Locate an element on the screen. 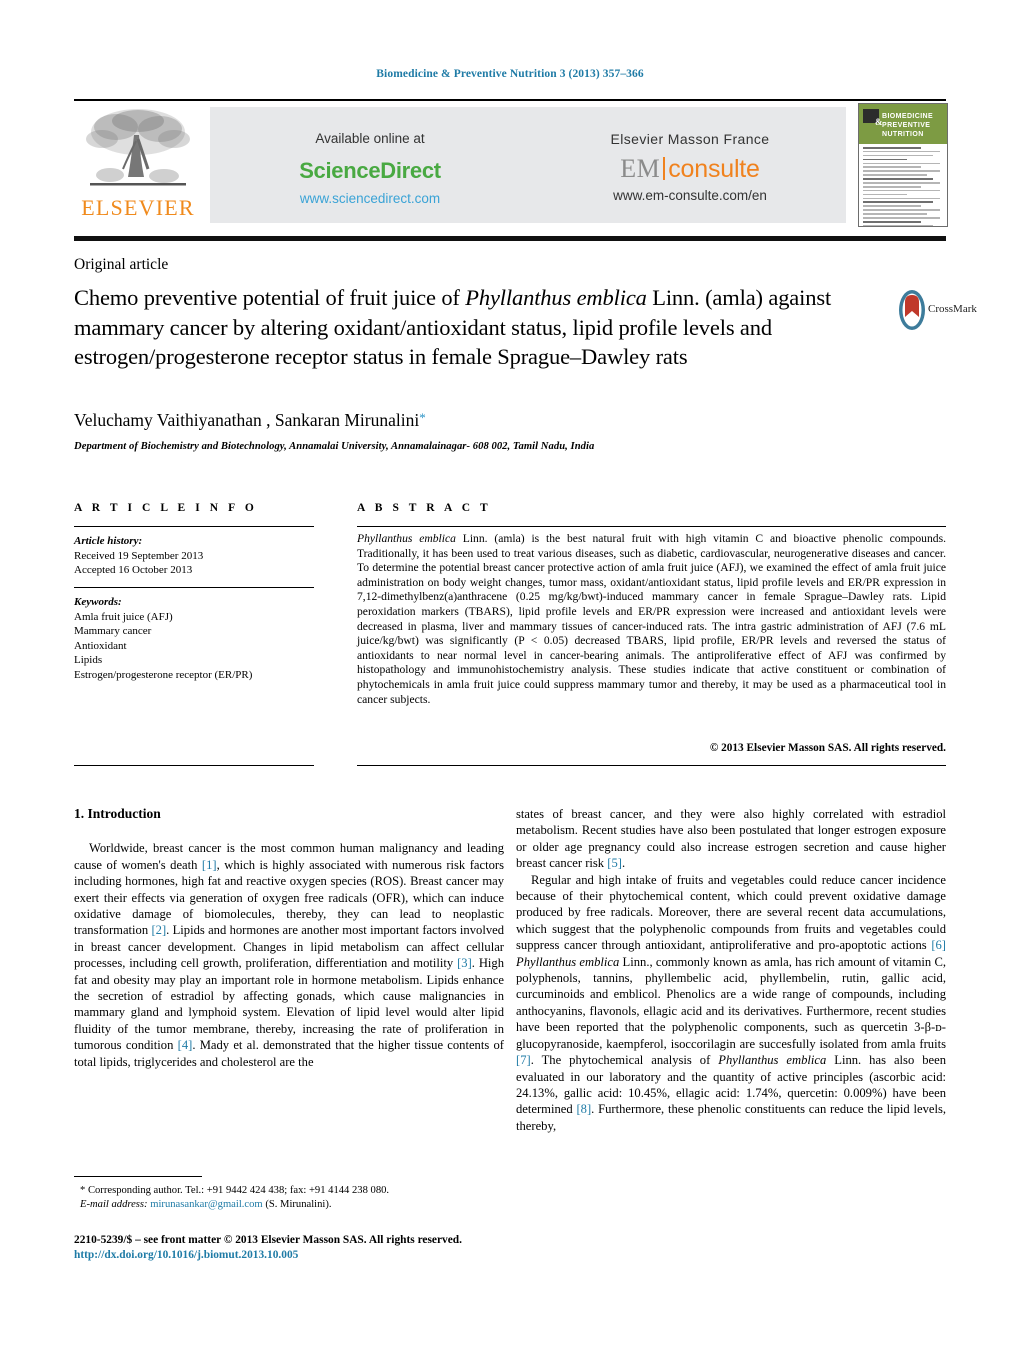 The width and height of the screenshot is (1020, 1351). right-text-b: . is located at coordinates (623, 863).